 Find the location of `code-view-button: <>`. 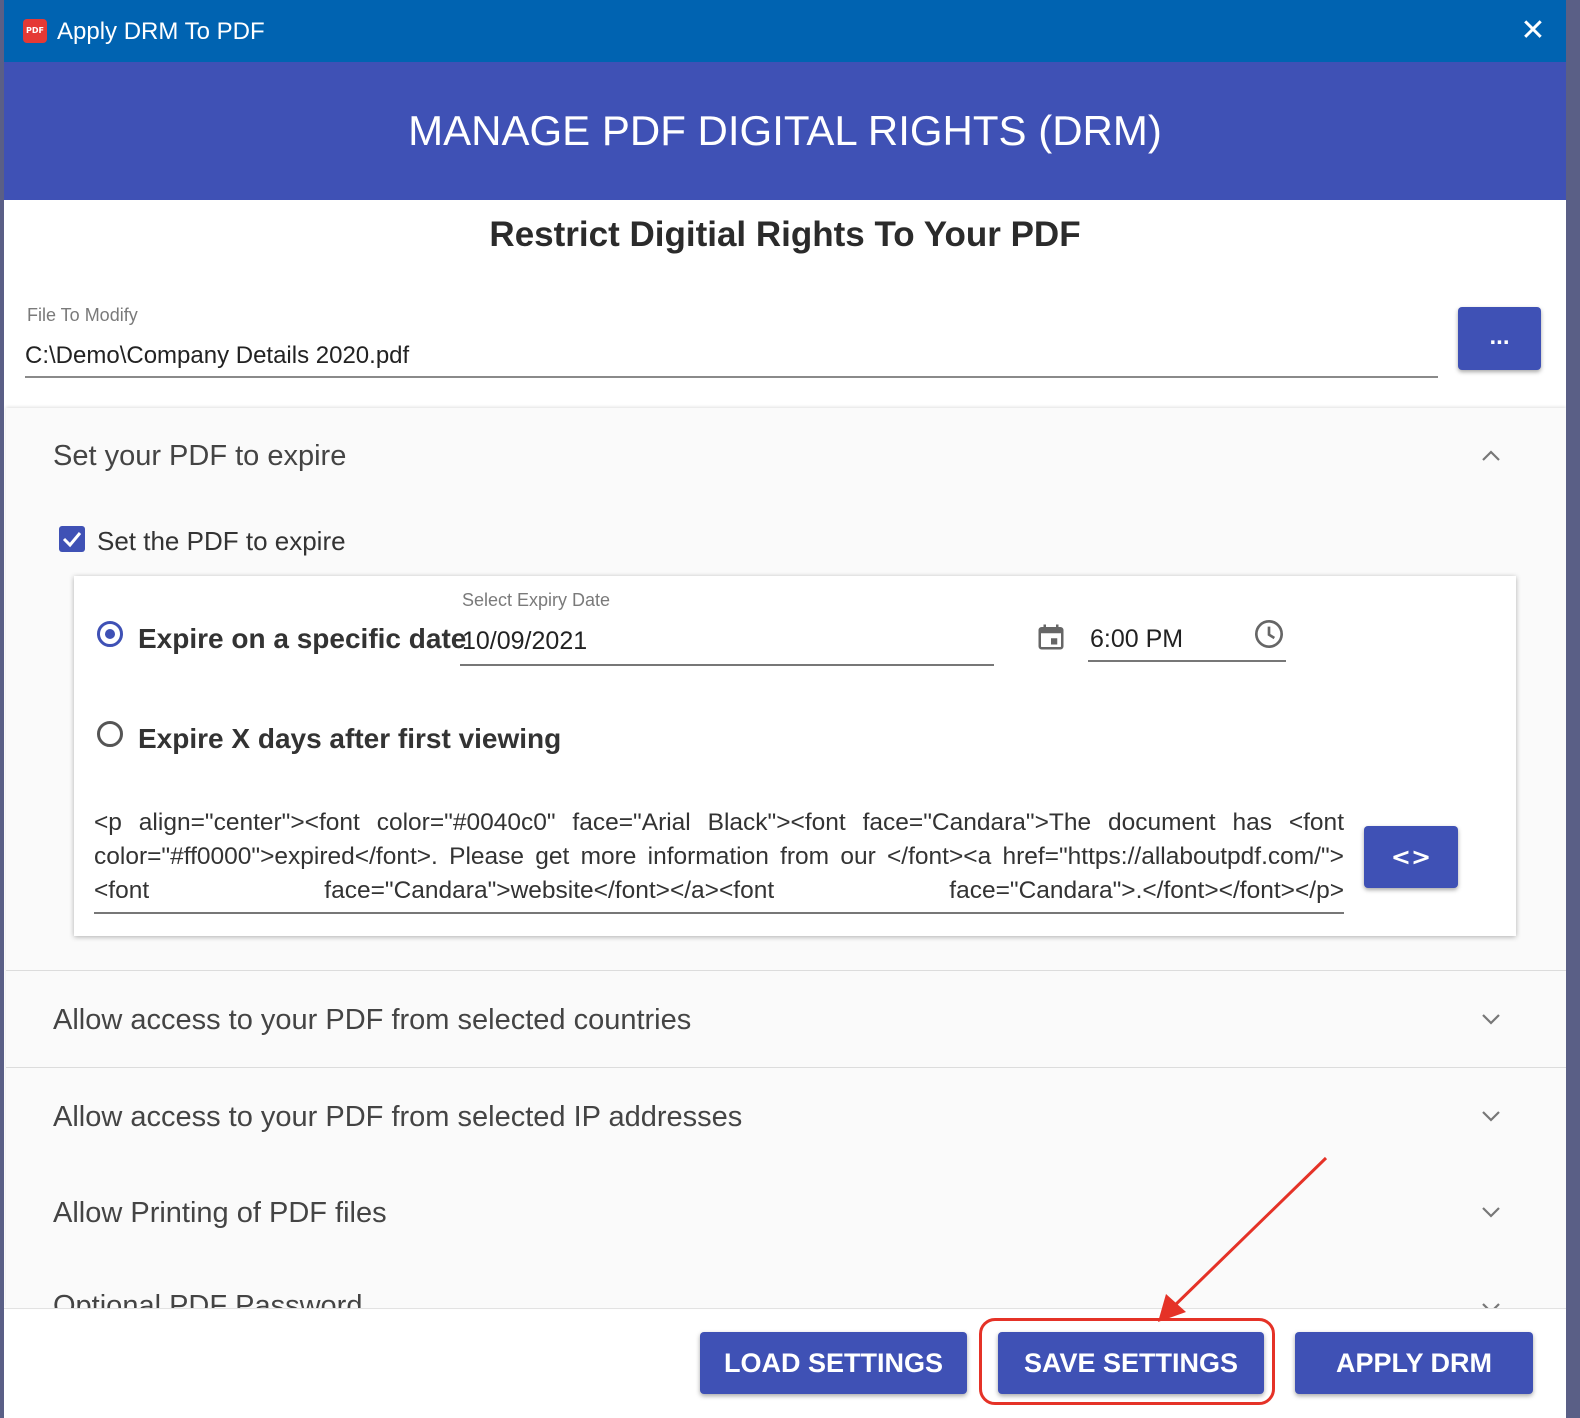

code-view-button: <> is located at coordinates (1411, 857).